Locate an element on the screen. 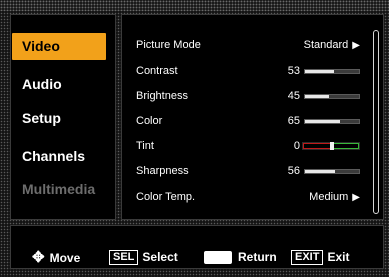 The image size is (389, 277). setting-enum-value: Standard ▶ is located at coordinates (332, 45).